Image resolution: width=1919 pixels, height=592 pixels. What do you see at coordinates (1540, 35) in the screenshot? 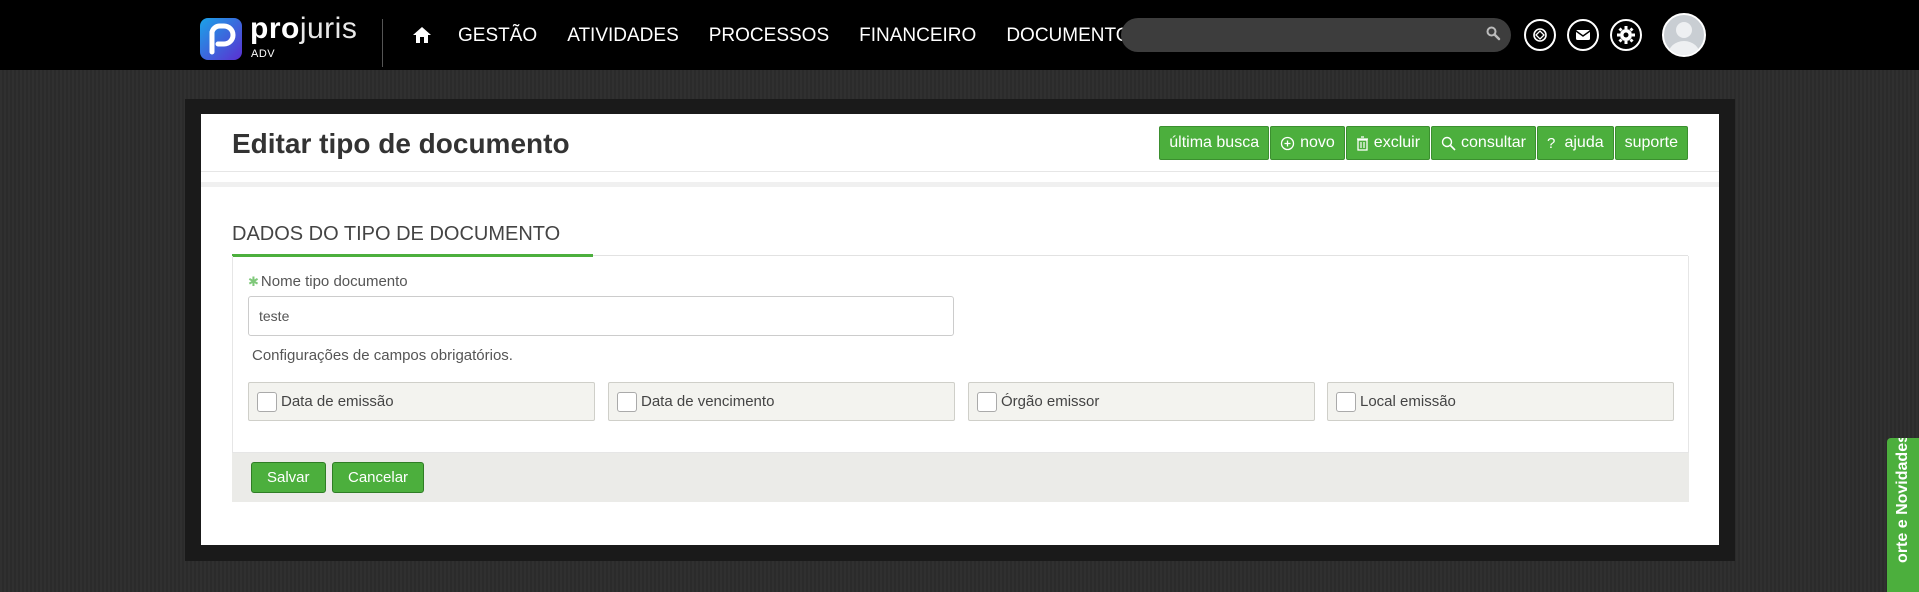
I see `chat-icon` at bounding box center [1540, 35].